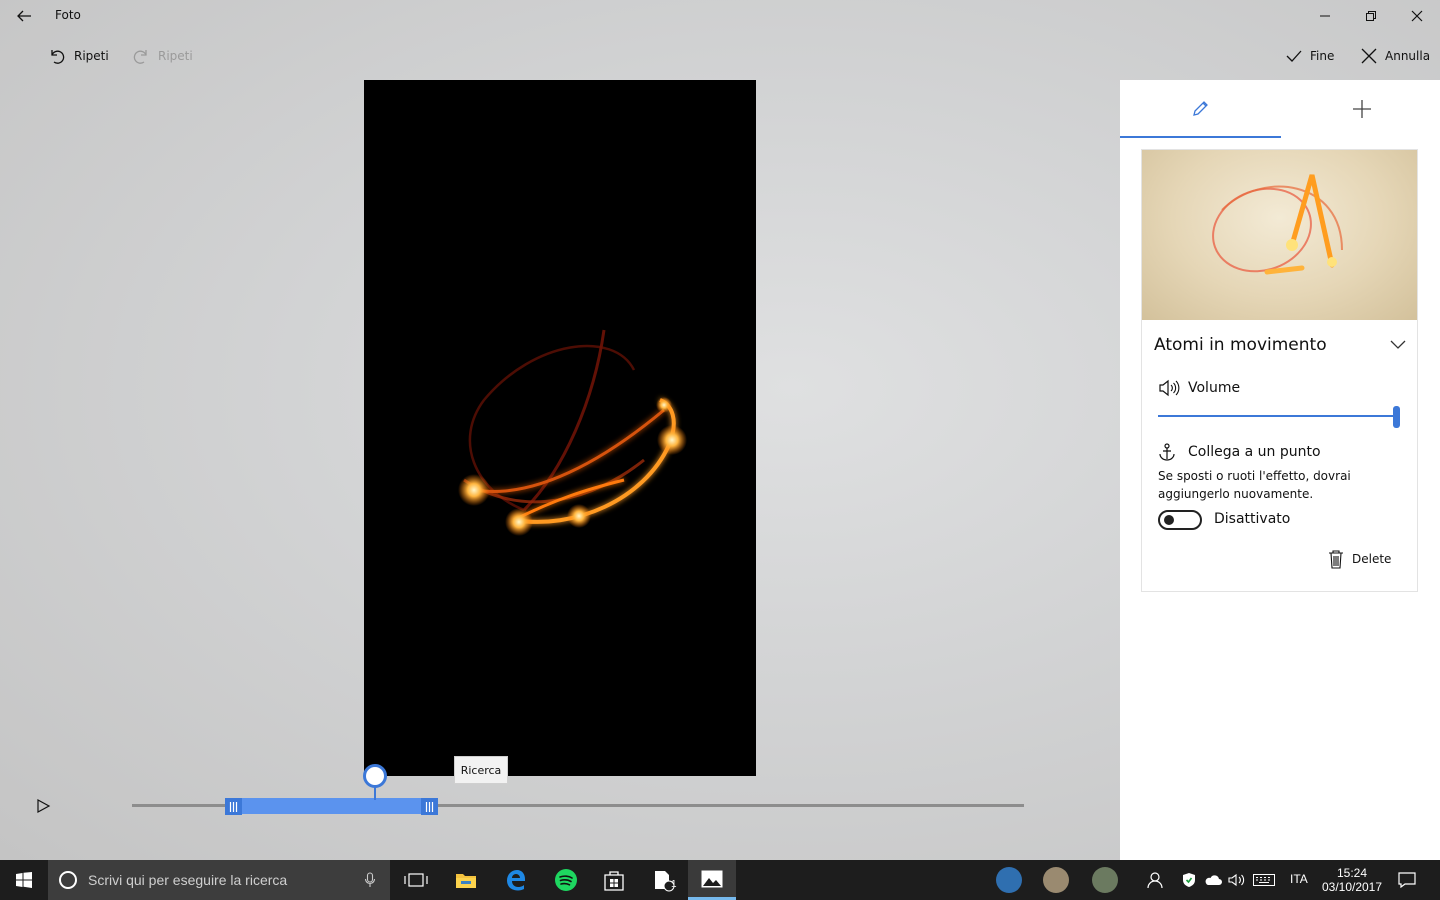  I want to click on speaker-icon, so click(1236, 880).